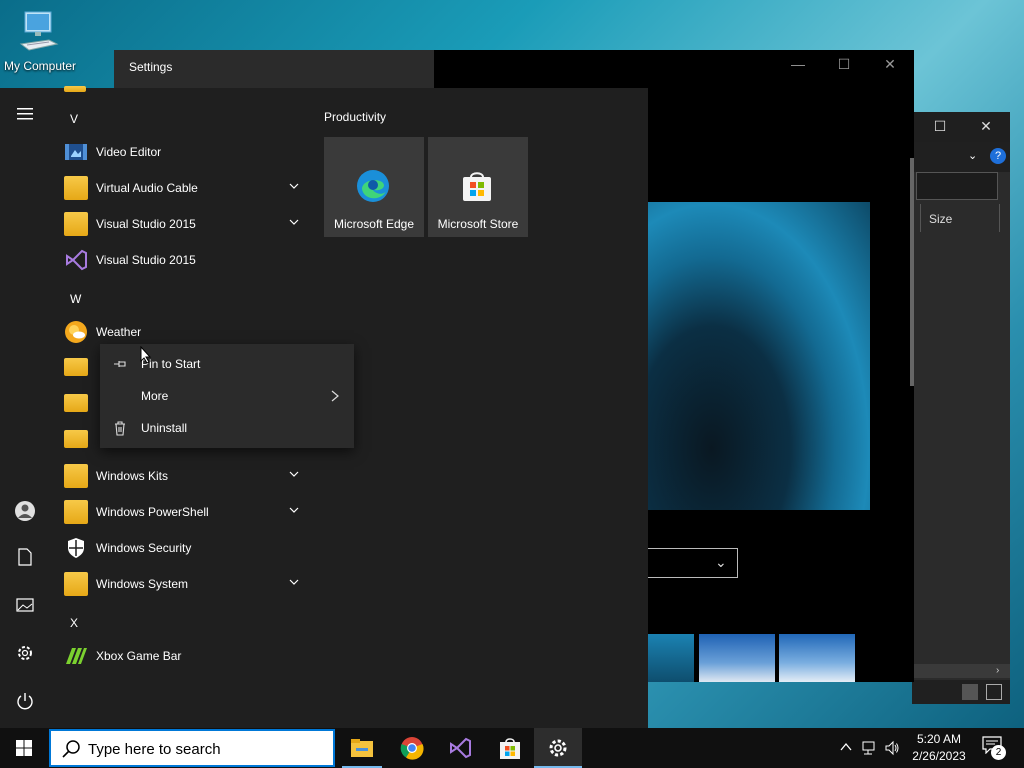  What do you see at coordinates (961, 127) in the screenshot?
I see `explorer-titlebar: ☐ ✕` at bounding box center [961, 127].